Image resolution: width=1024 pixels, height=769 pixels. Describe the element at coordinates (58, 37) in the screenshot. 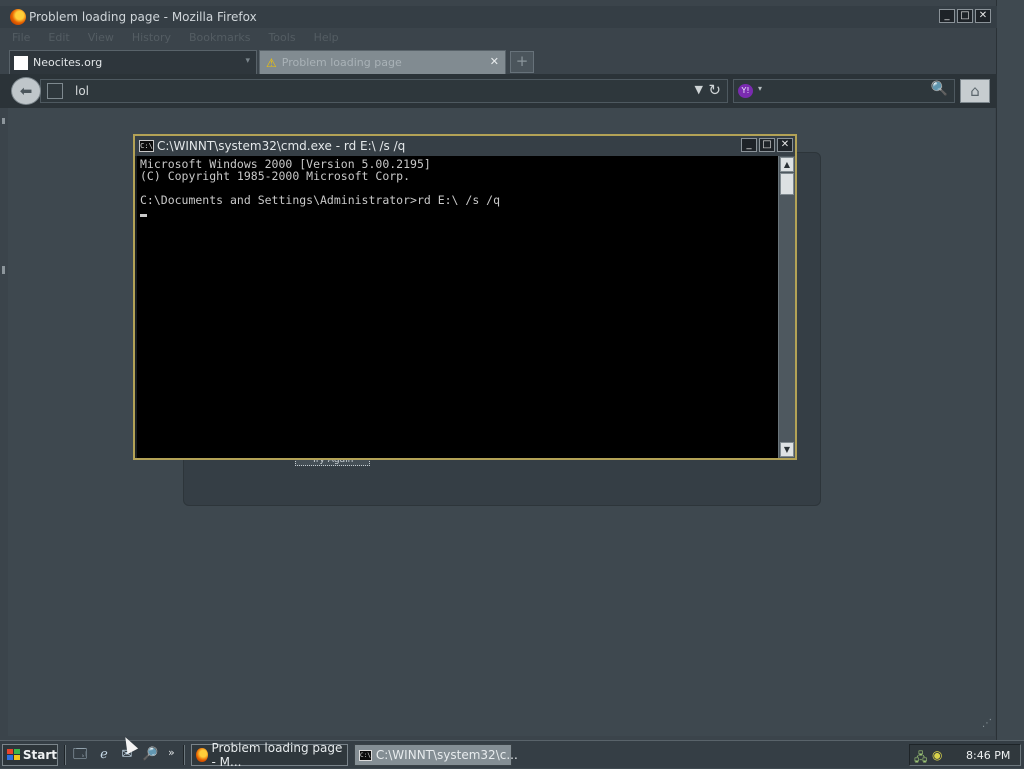

I see `menu-edit: Edit` at that location.